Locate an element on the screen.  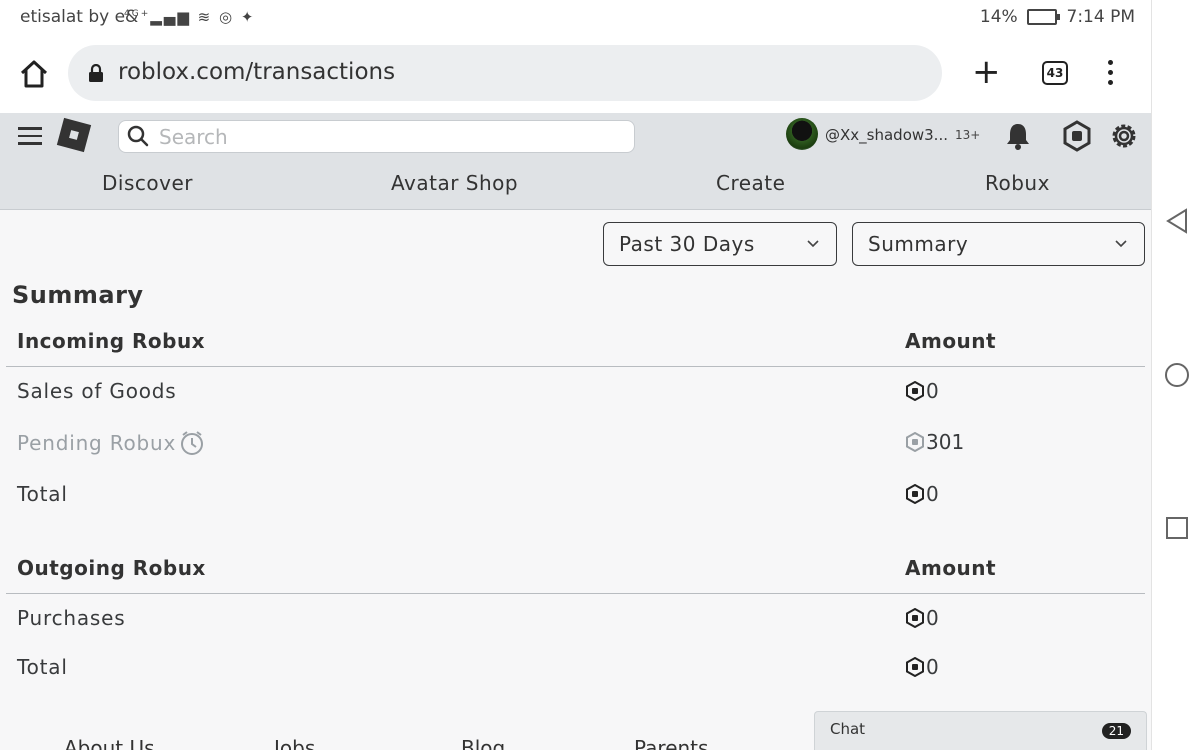
chat-label: Chat is located at coordinates (848, 729).